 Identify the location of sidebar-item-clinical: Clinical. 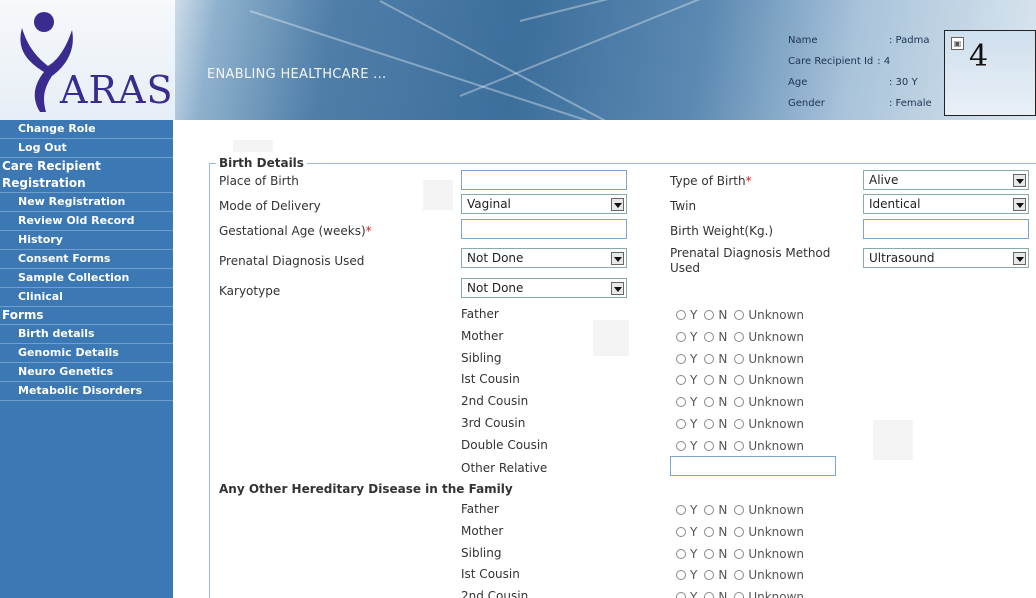
(86, 297).